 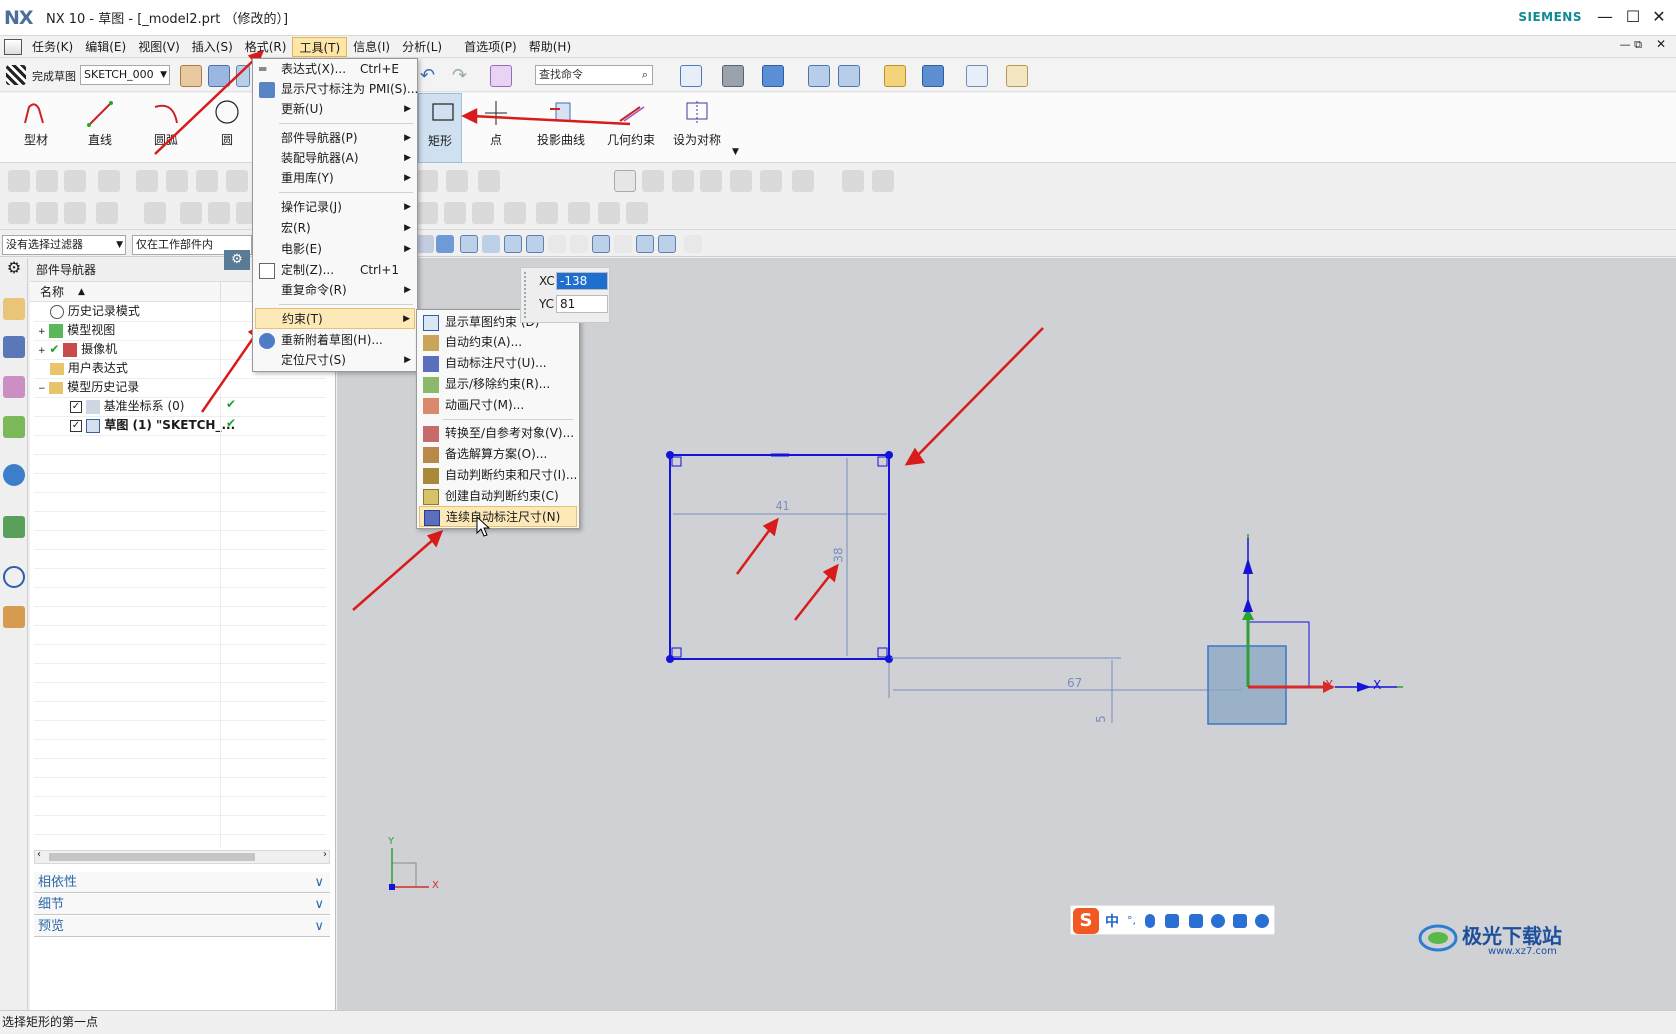 What do you see at coordinates (1101, 719) in the screenshot?
I see `dimension-offset-y-label: 5` at bounding box center [1101, 719].